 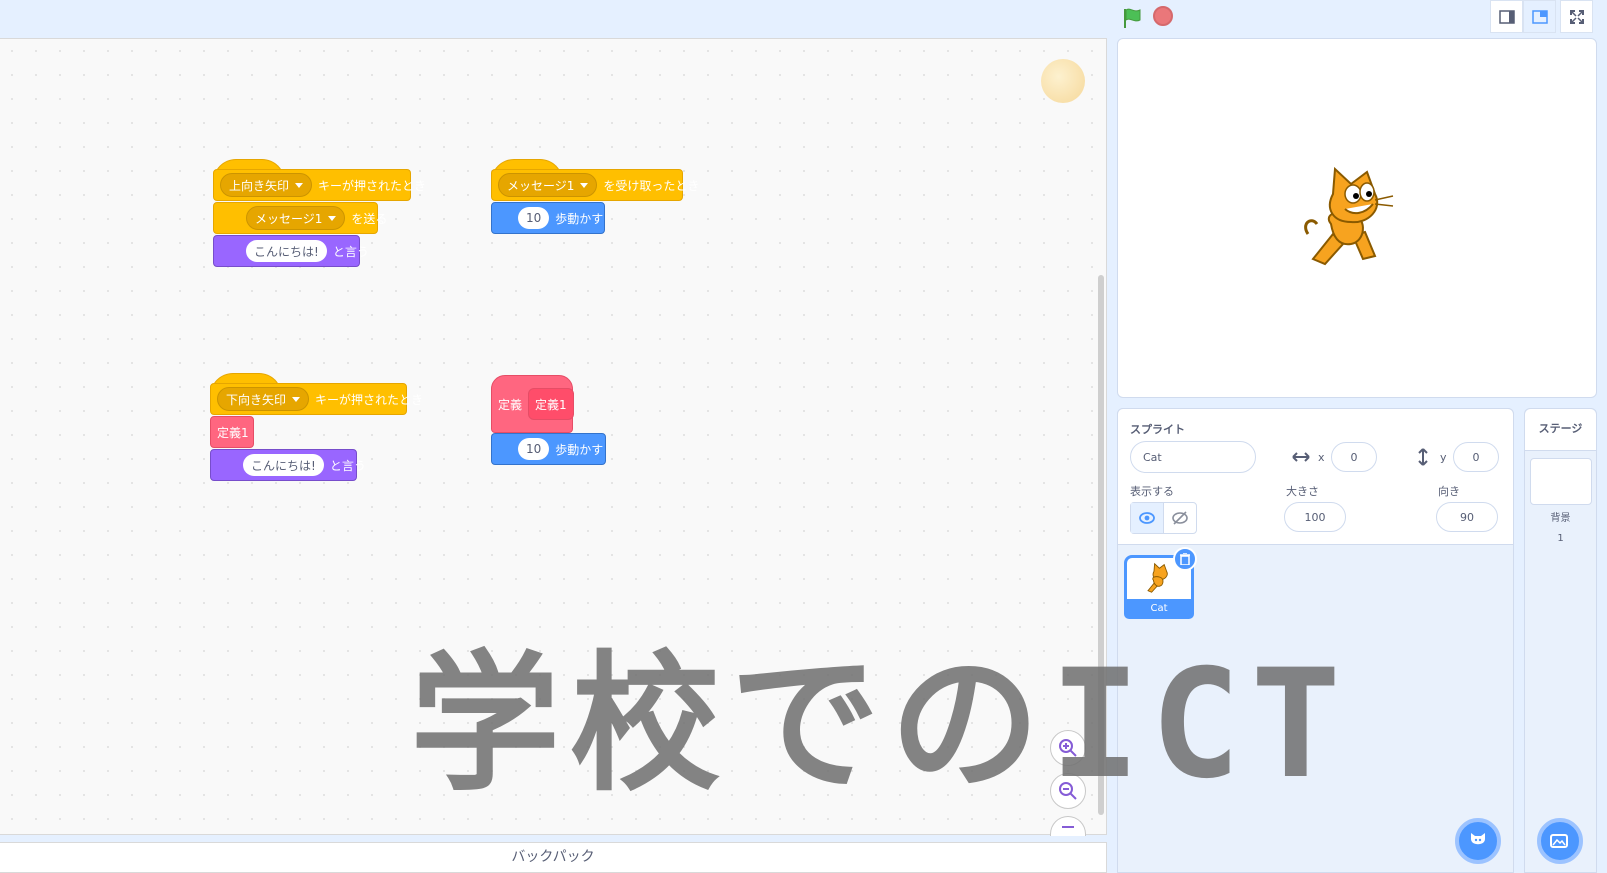 What do you see at coordinates (1560, 518) in the screenshot?
I see `backdrop-label: 背景` at bounding box center [1560, 518].